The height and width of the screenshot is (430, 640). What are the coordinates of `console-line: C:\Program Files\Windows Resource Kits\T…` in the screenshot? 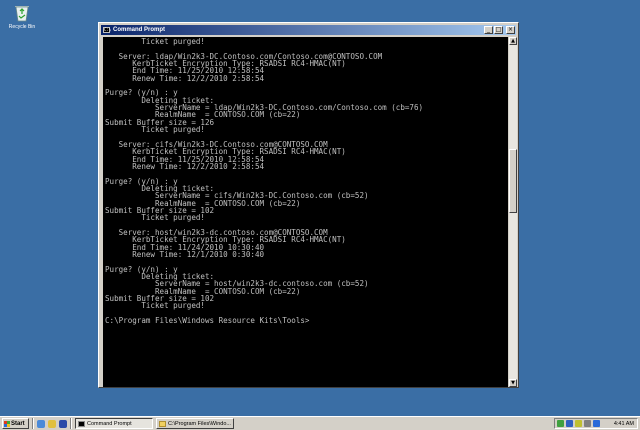 It's located at (207, 321).